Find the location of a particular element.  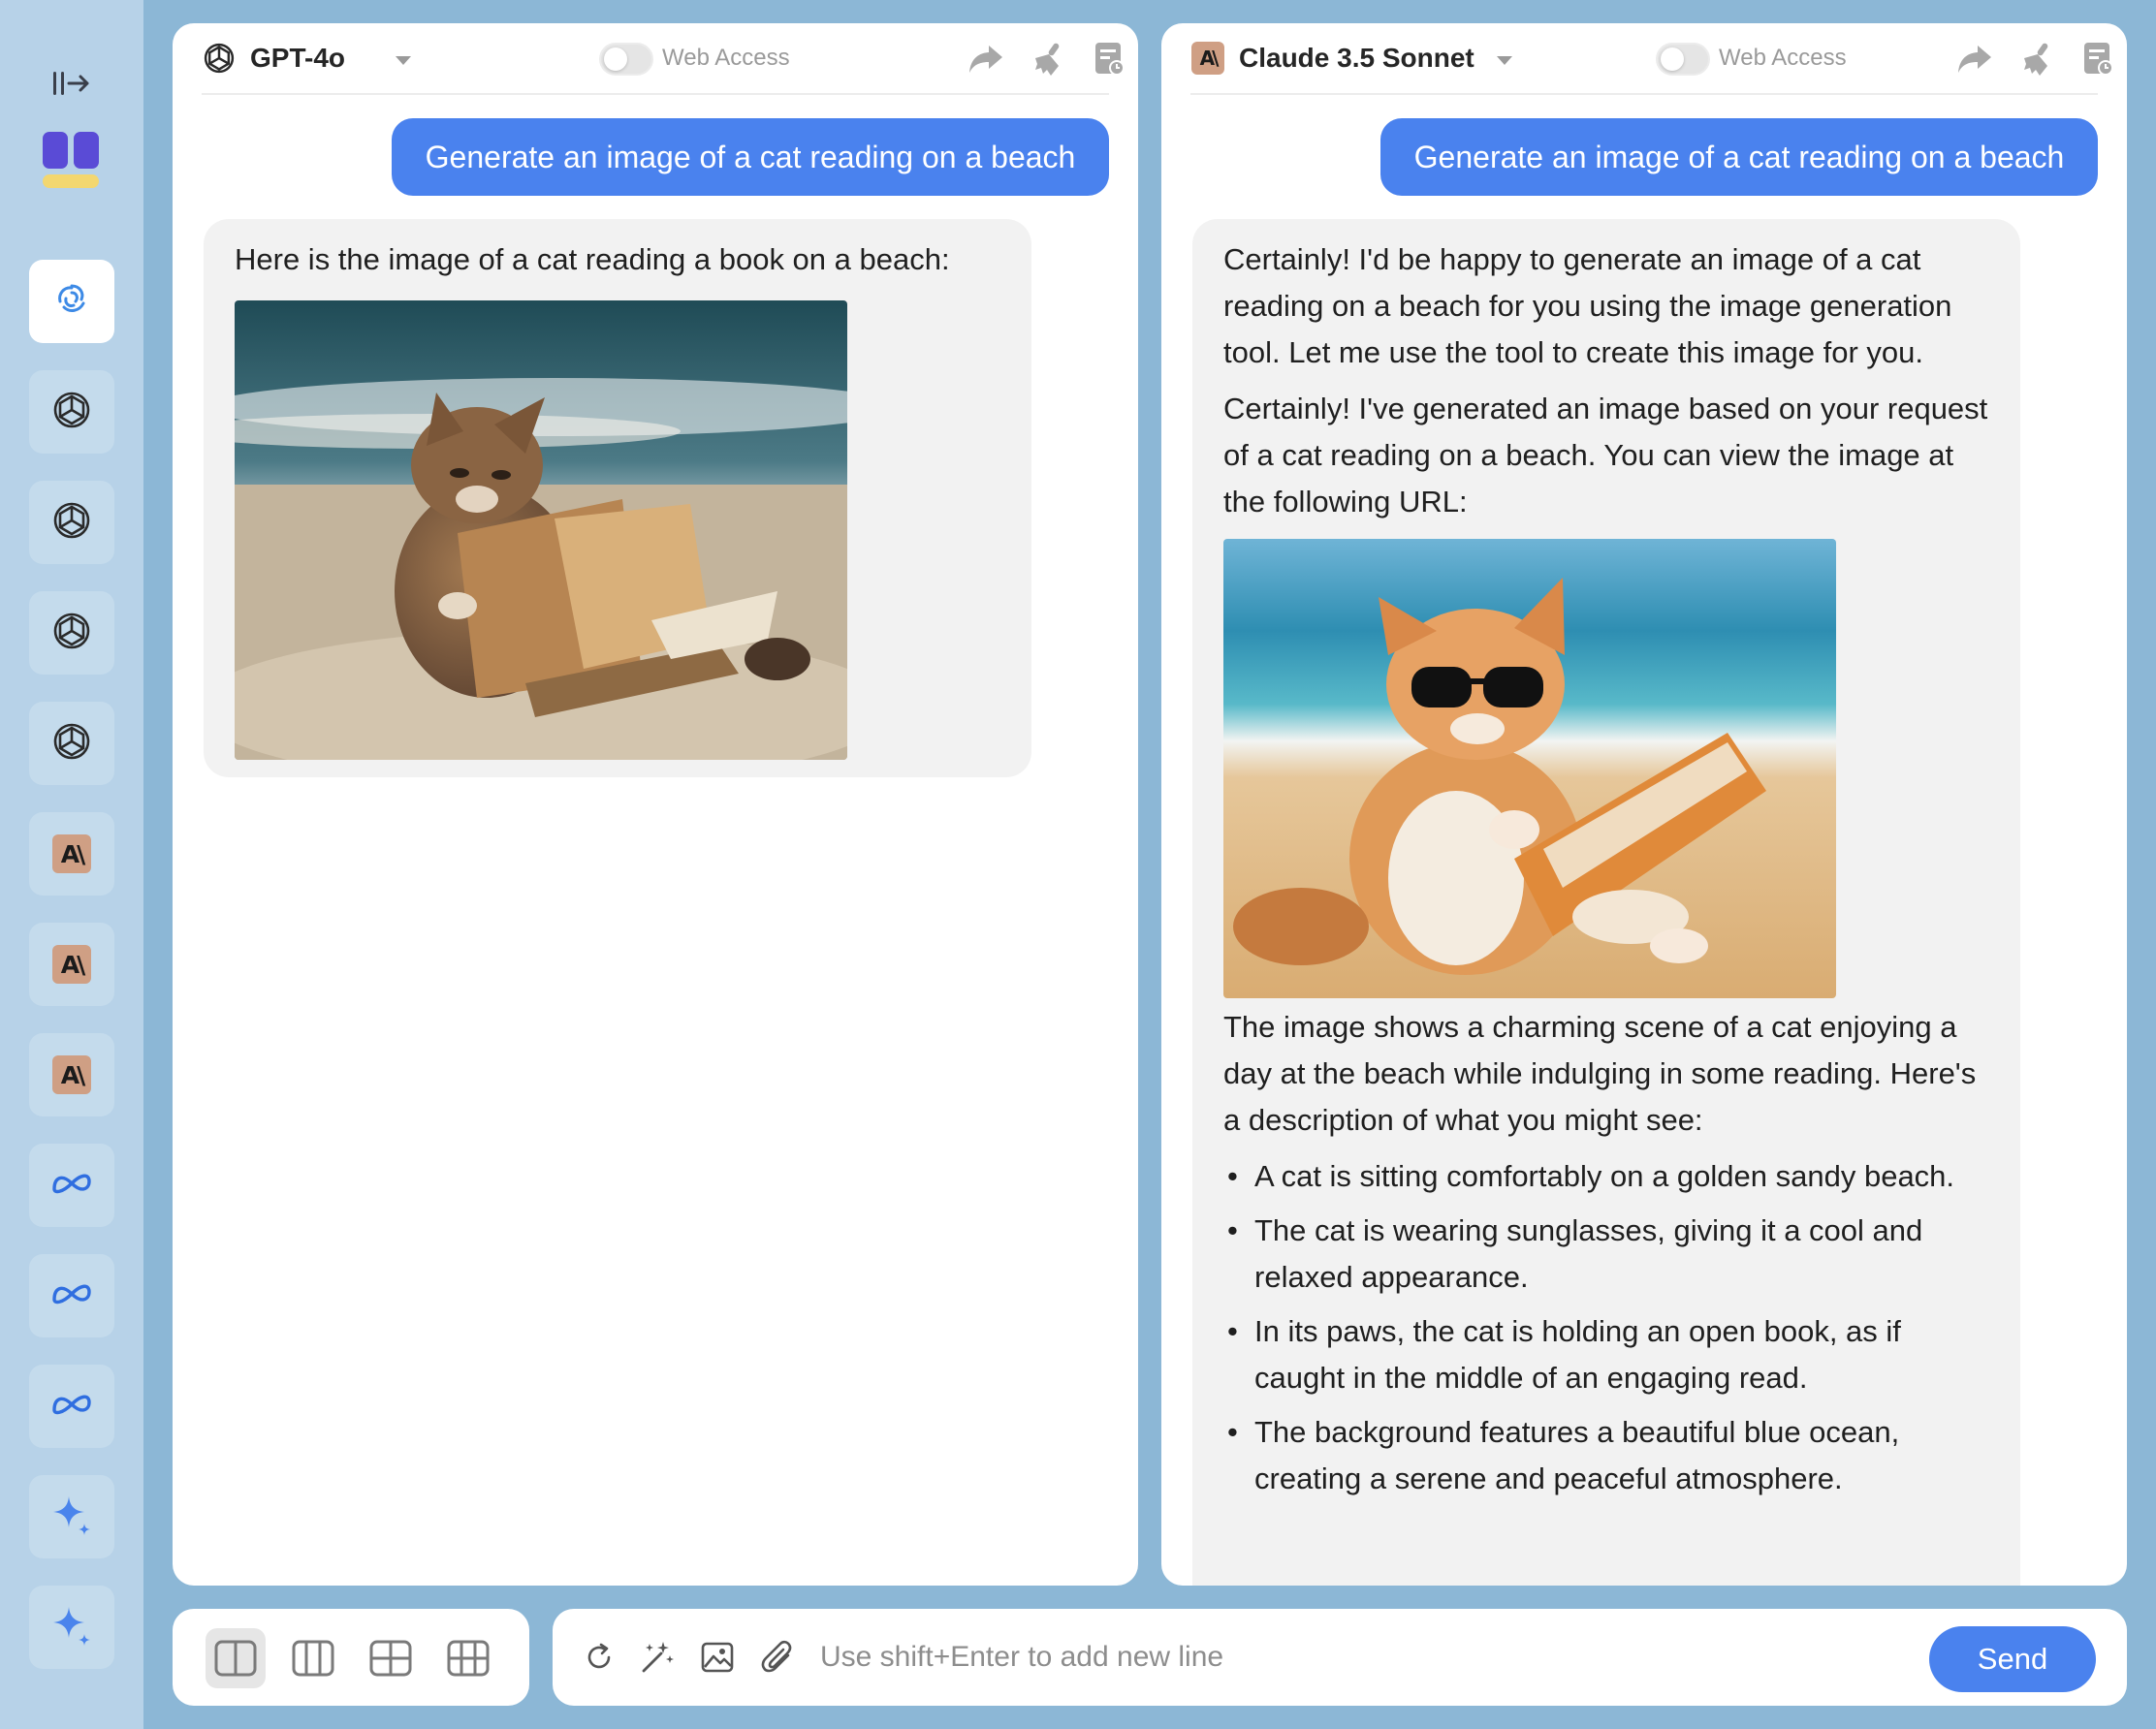

panel-header: A\ Claude 3.5 Sonnet Web Access is located at coordinates (1651, 59).